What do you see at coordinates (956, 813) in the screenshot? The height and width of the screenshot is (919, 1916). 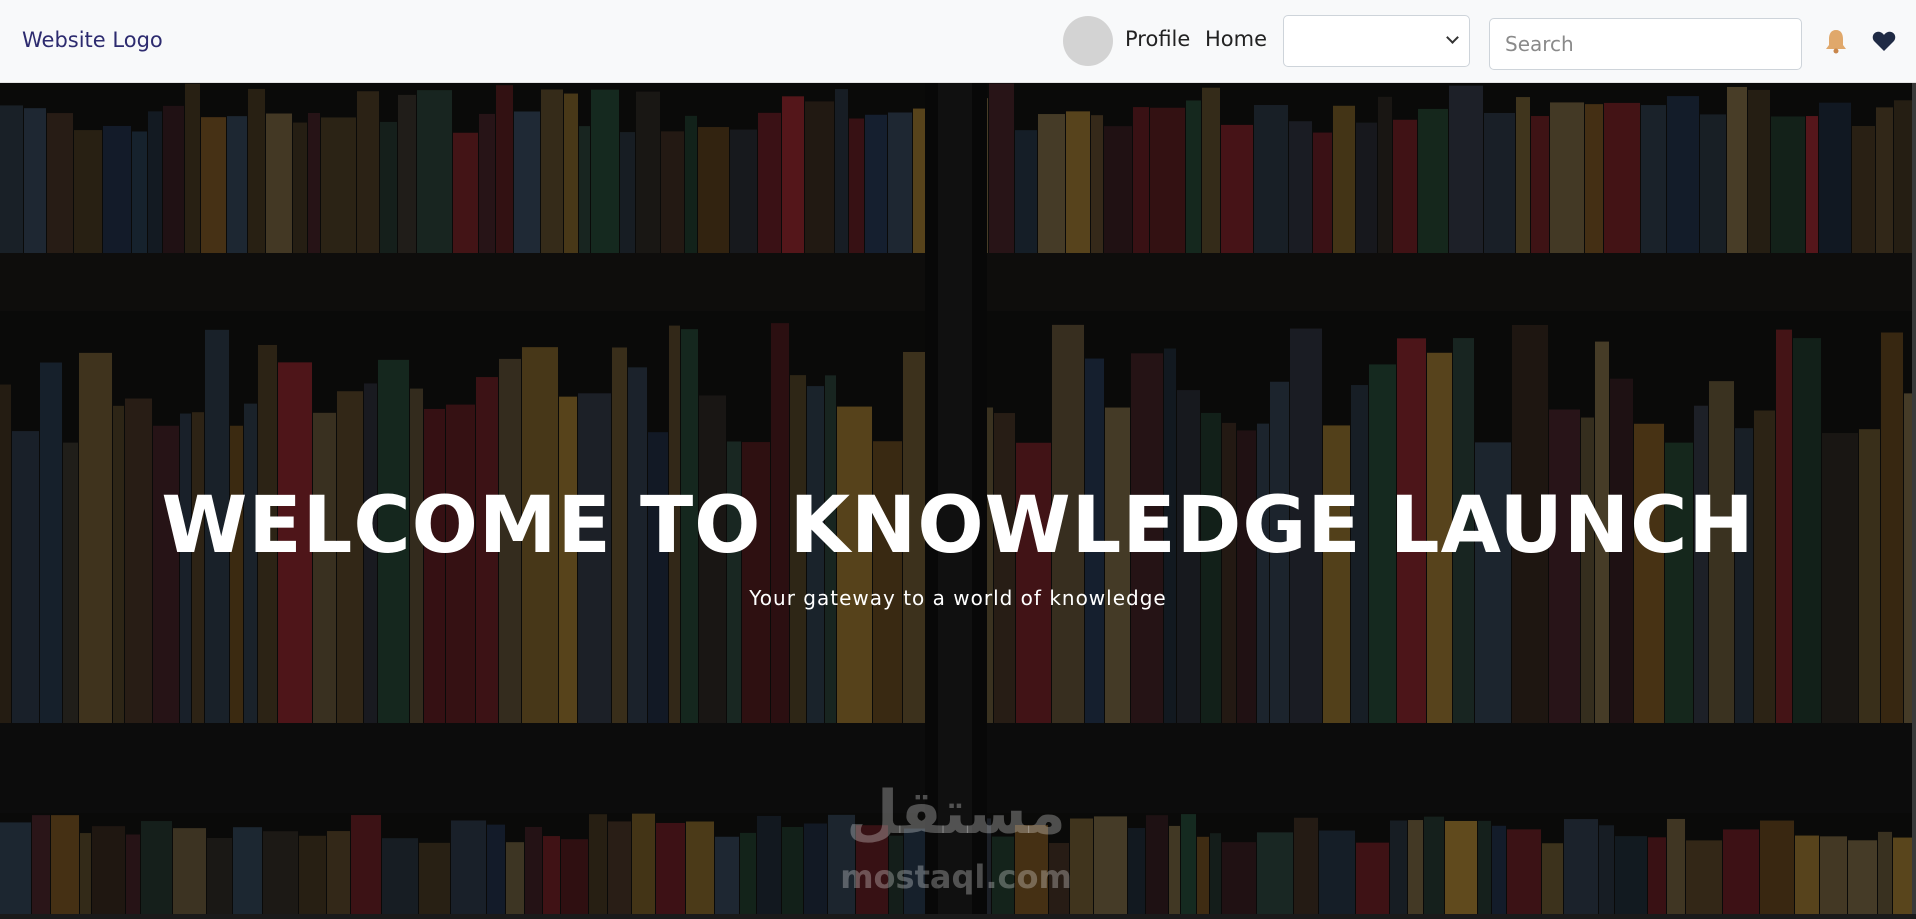 I see `watermark-arabic: مستقل` at bounding box center [956, 813].